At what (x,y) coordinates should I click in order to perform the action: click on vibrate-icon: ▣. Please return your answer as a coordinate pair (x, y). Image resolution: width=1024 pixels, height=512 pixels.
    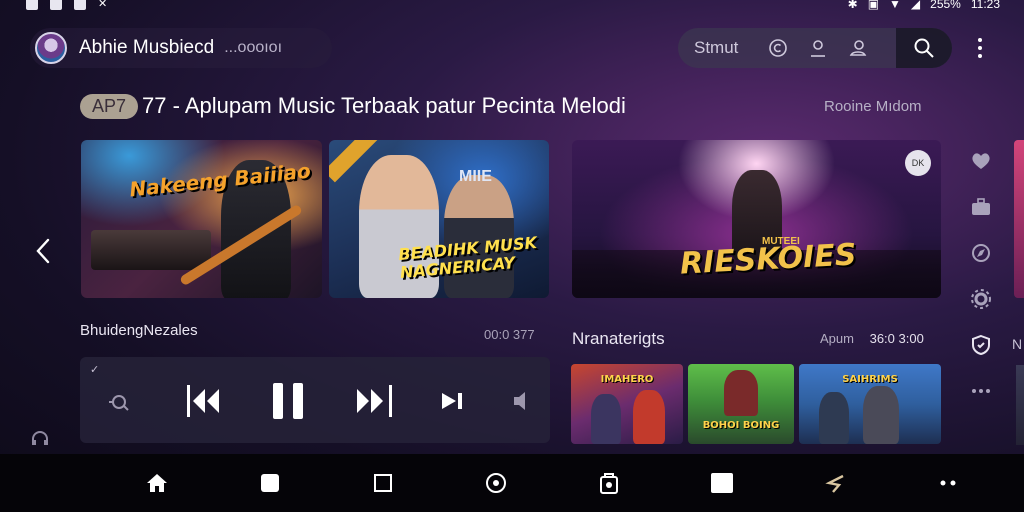
    Looking at the image, I should click on (873, 5).